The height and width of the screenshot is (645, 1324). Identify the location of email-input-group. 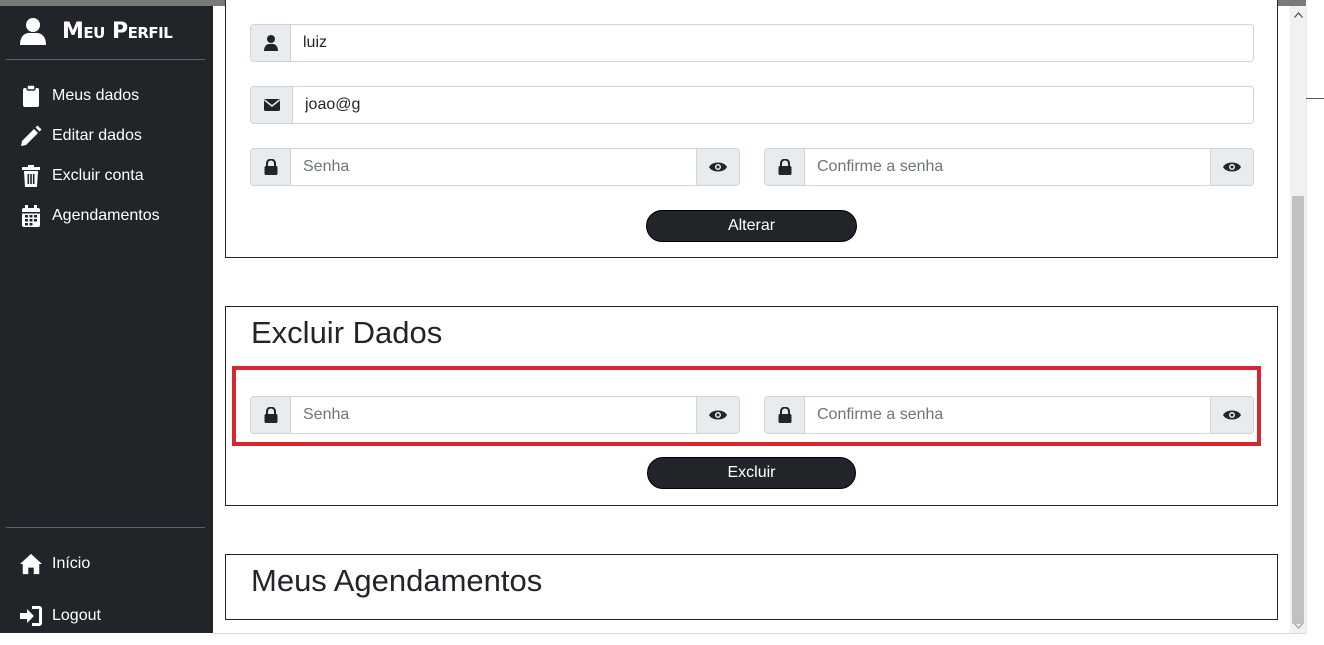
(752, 105).